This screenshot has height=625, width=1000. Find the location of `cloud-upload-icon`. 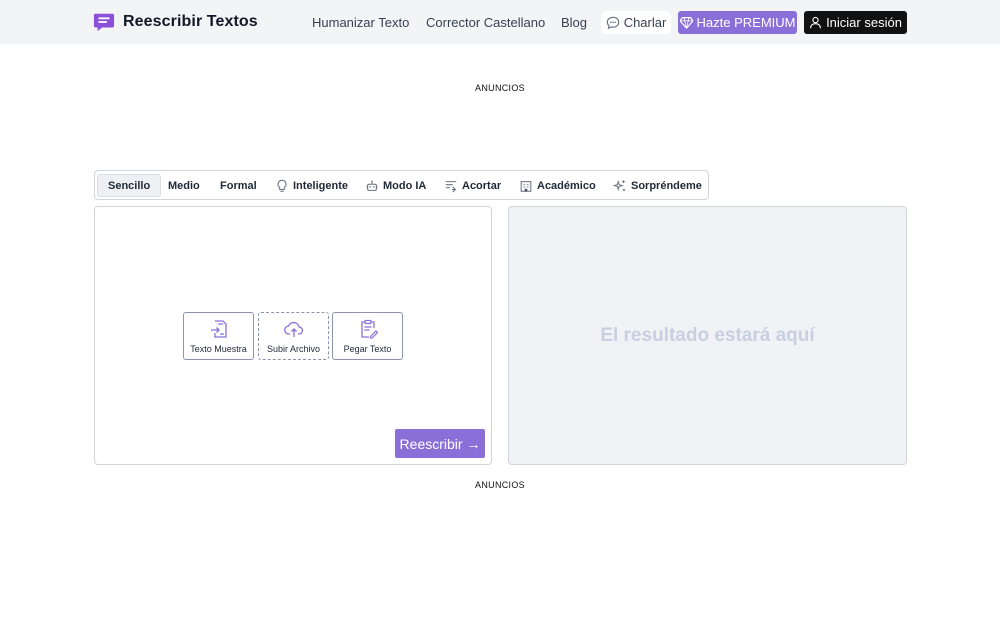

cloud-upload-icon is located at coordinates (294, 329).